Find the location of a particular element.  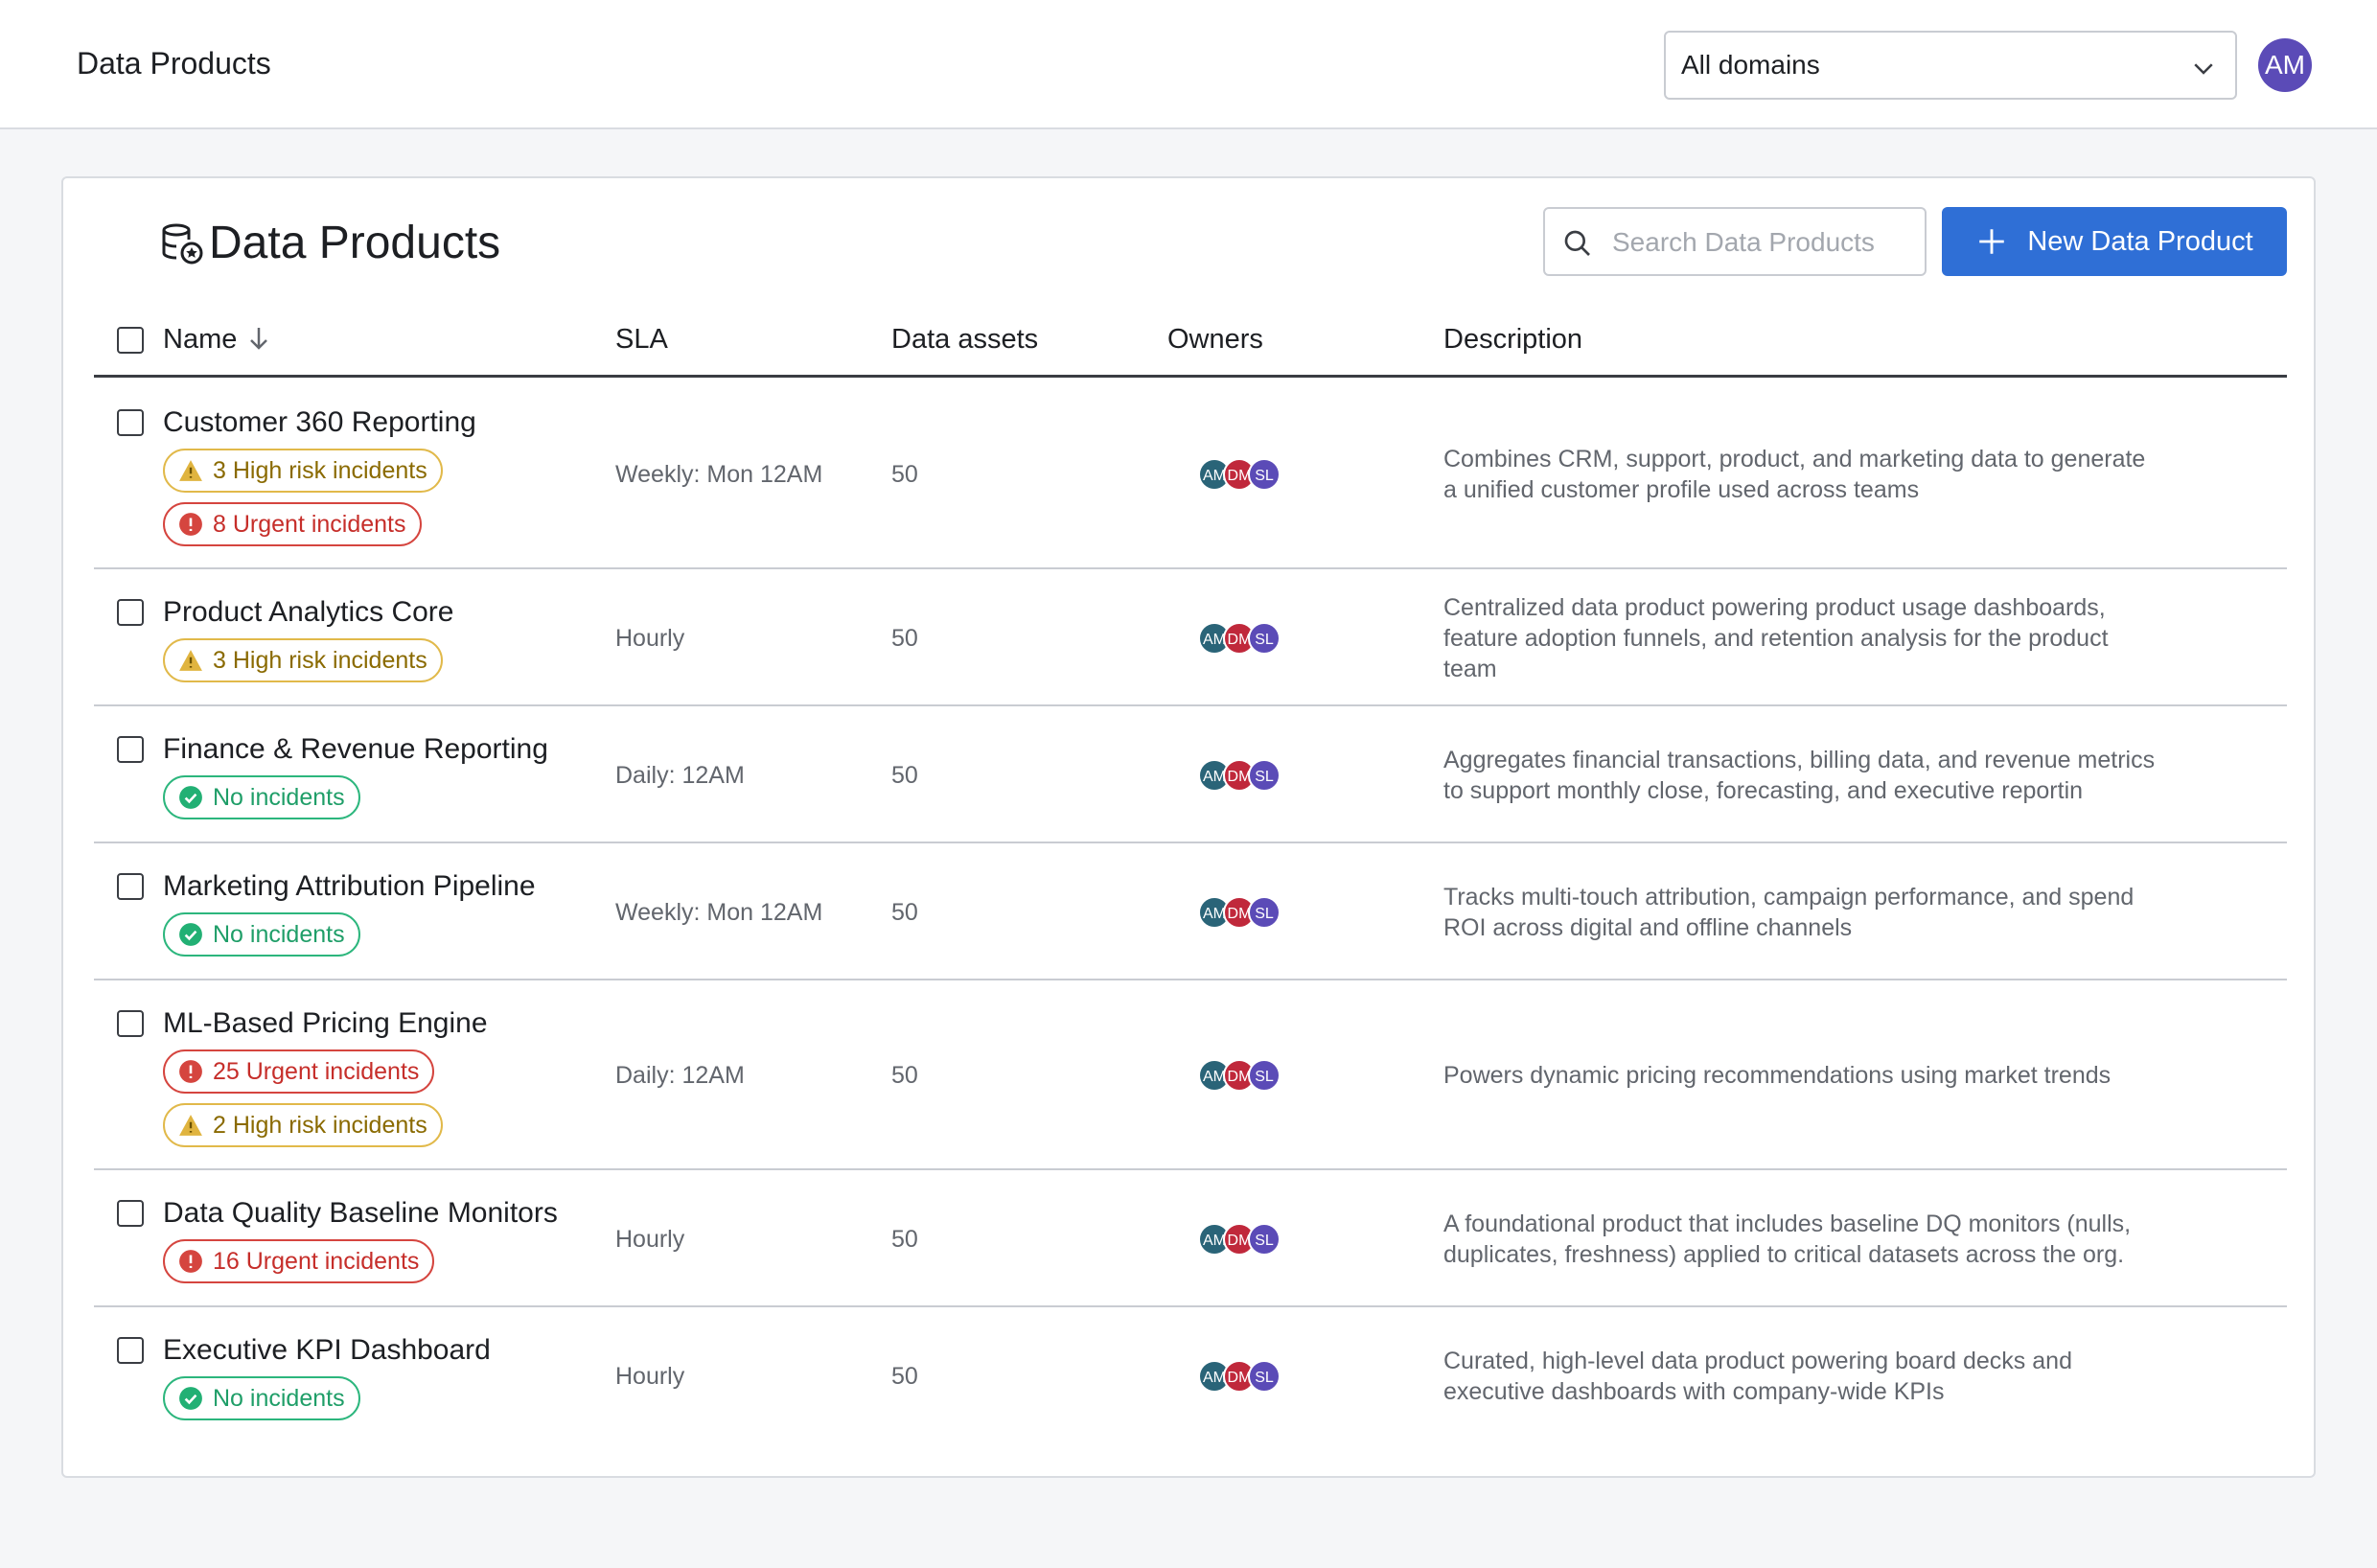

domain-select-value: All domains is located at coordinates (1751, 65).